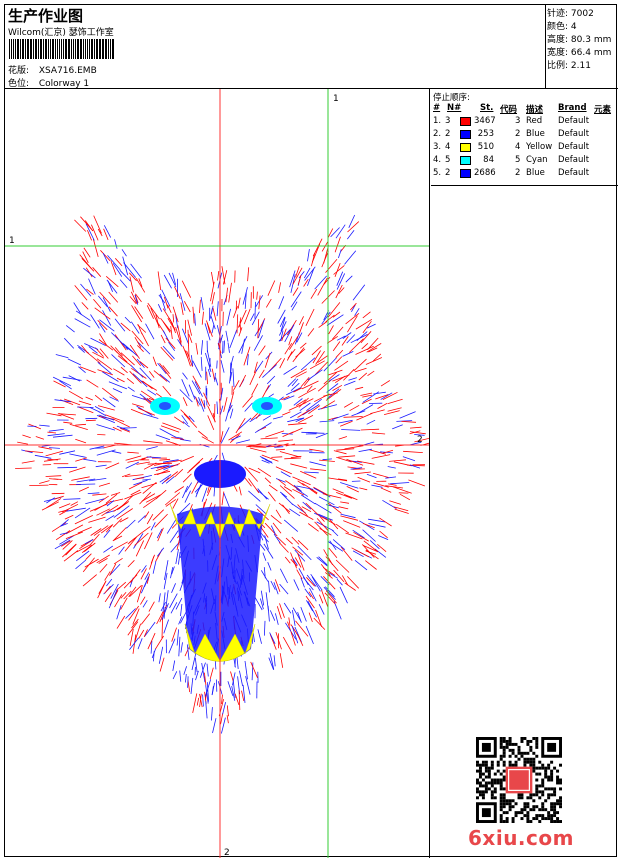 Image resolution: width=620 pixels, height=860 pixels. Describe the element at coordinates (19, 84) in the screenshot. I see `colorway-label: 色位:` at that location.